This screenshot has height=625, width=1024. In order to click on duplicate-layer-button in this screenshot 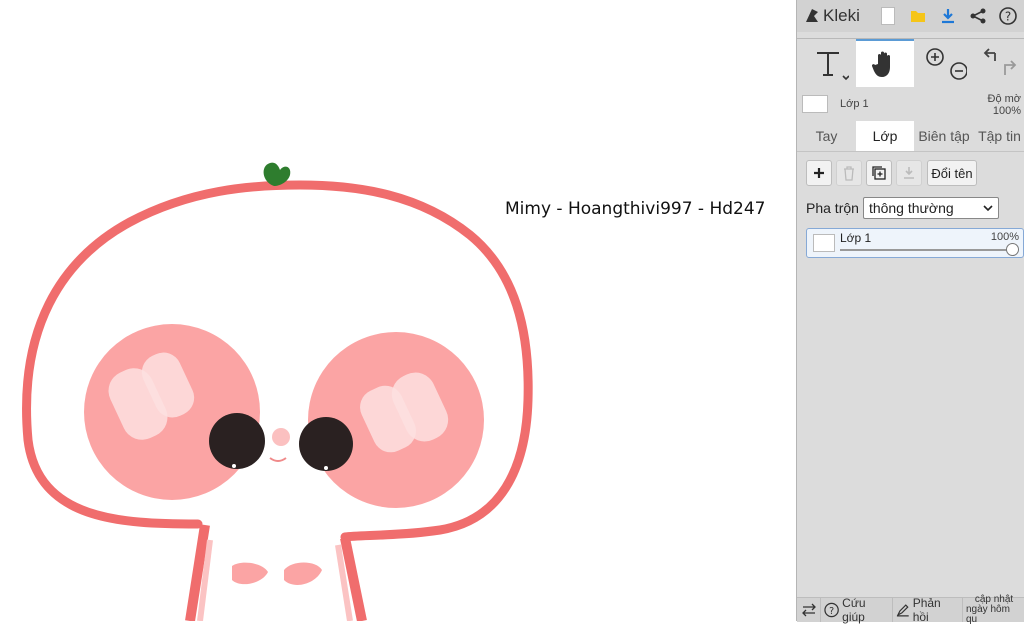, I will do `click(879, 173)`.